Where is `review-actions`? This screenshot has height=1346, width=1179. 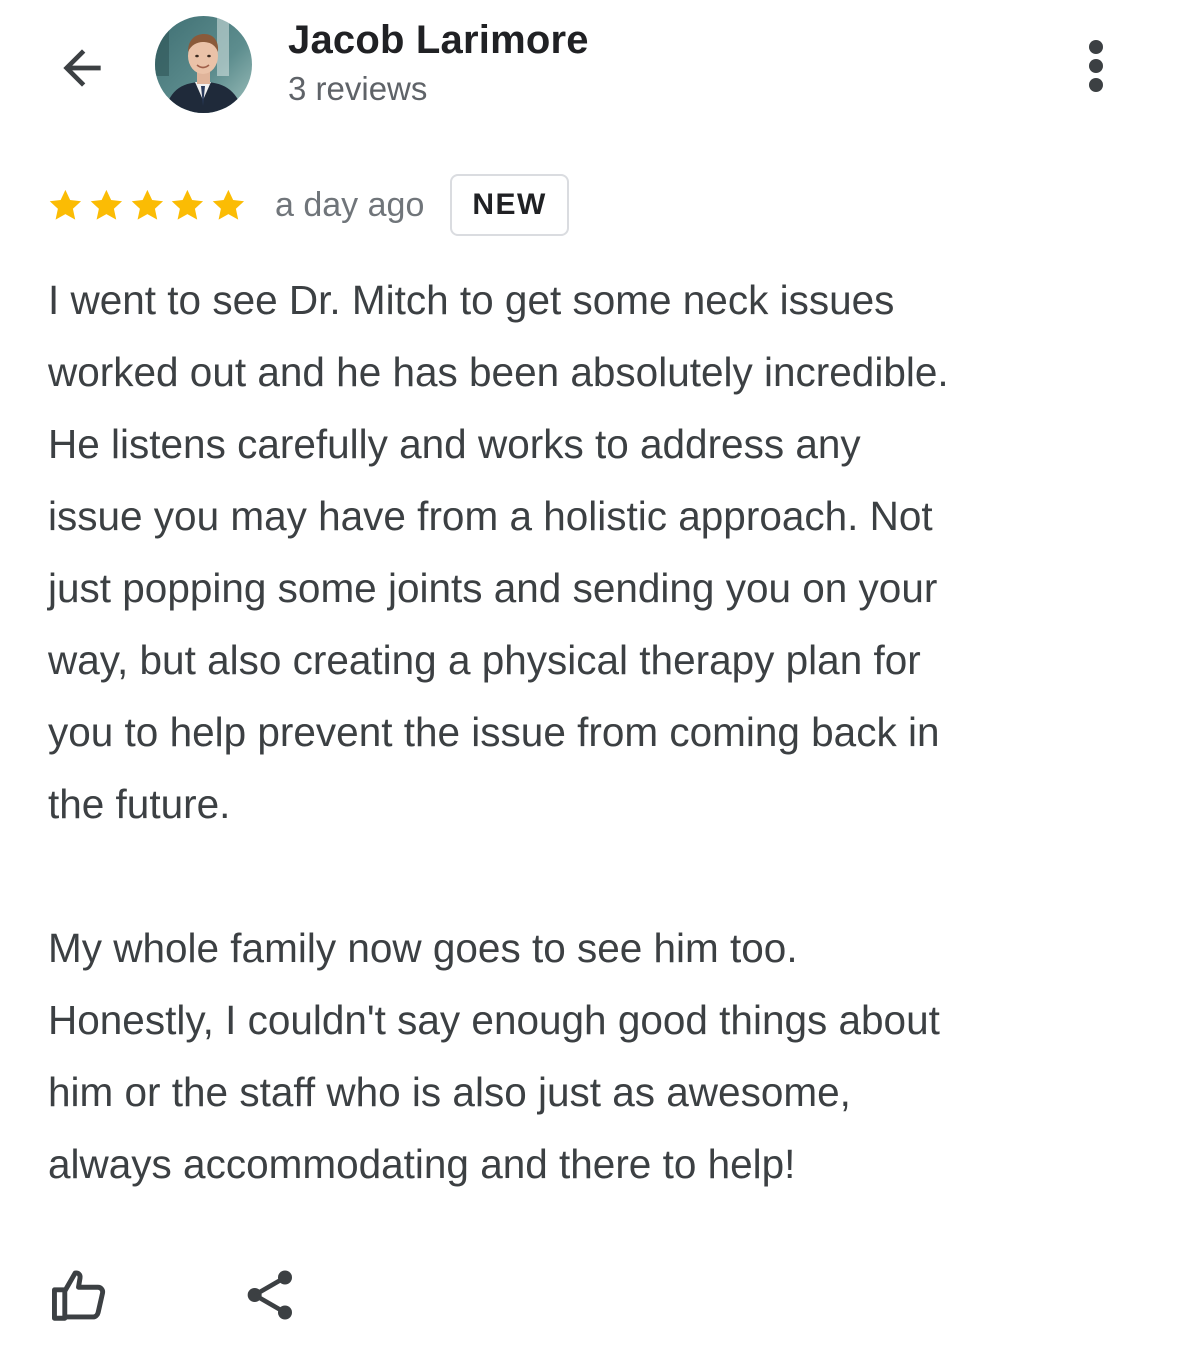 review-actions is located at coordinates (180, 1295).